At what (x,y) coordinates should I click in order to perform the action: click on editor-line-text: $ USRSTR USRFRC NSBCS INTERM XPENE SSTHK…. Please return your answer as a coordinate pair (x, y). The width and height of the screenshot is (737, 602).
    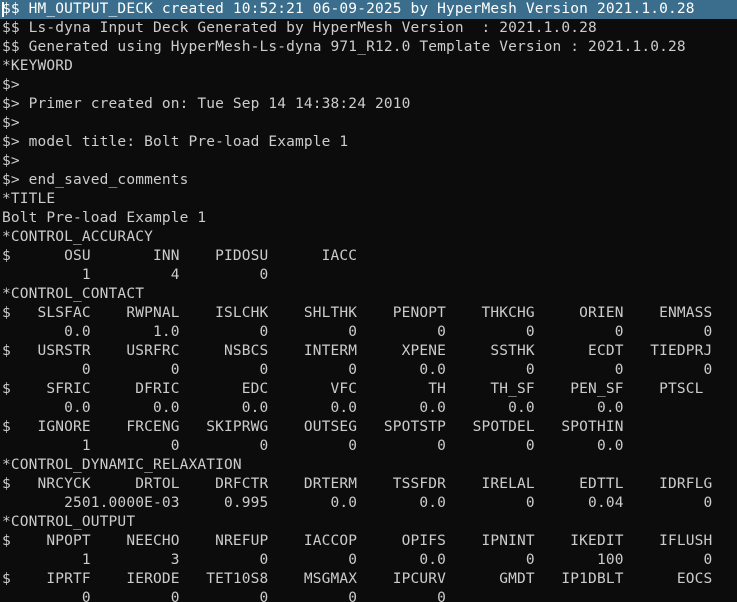
    Looking at the image, I should click on (357, 351).